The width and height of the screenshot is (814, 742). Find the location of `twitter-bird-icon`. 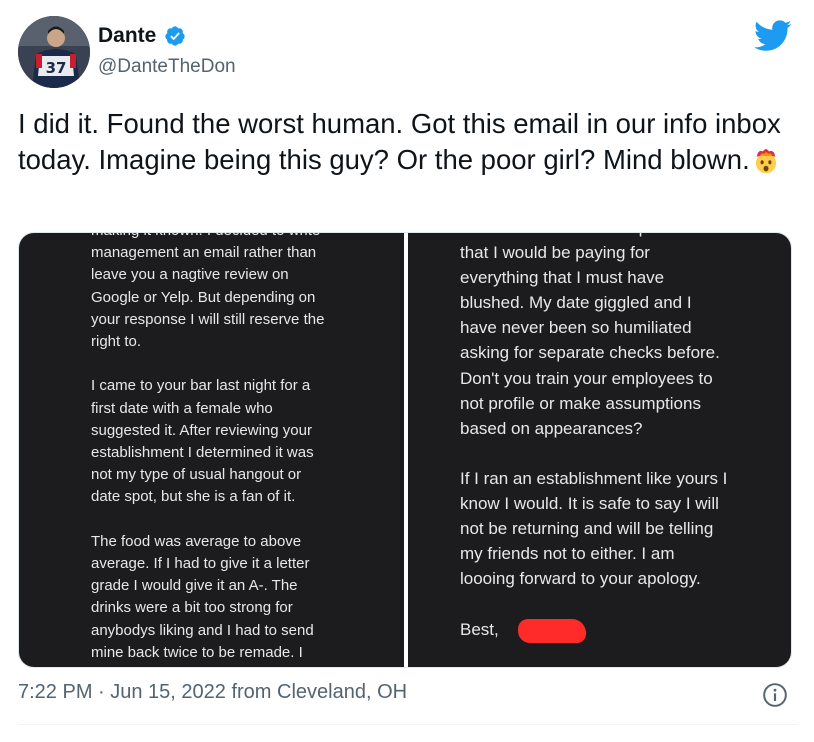

twitter-bird-icon is located at coordinates (773, 36).